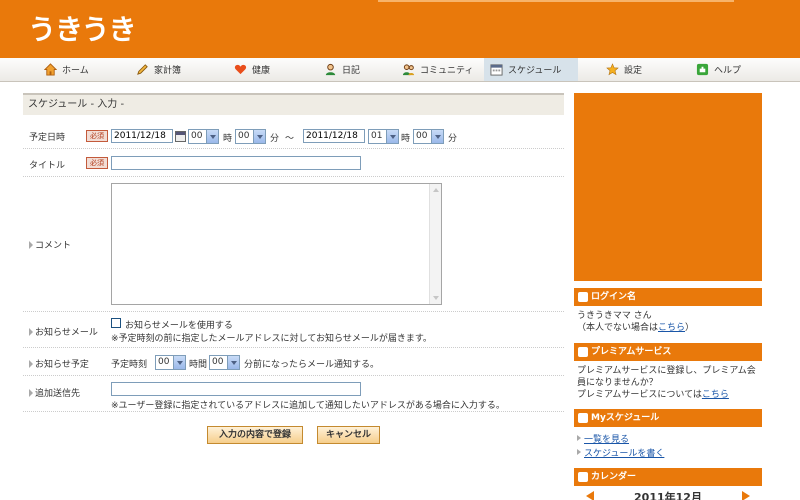  I want to click on start-hour-select: 00, so click(203, 136).